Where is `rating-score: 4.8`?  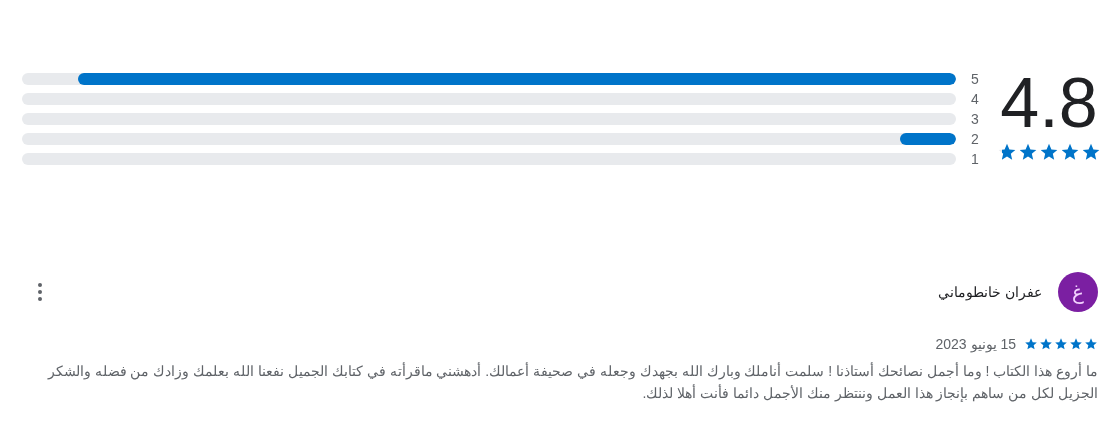
rating-score: 4.8 is located at coordinates (1049, 103).